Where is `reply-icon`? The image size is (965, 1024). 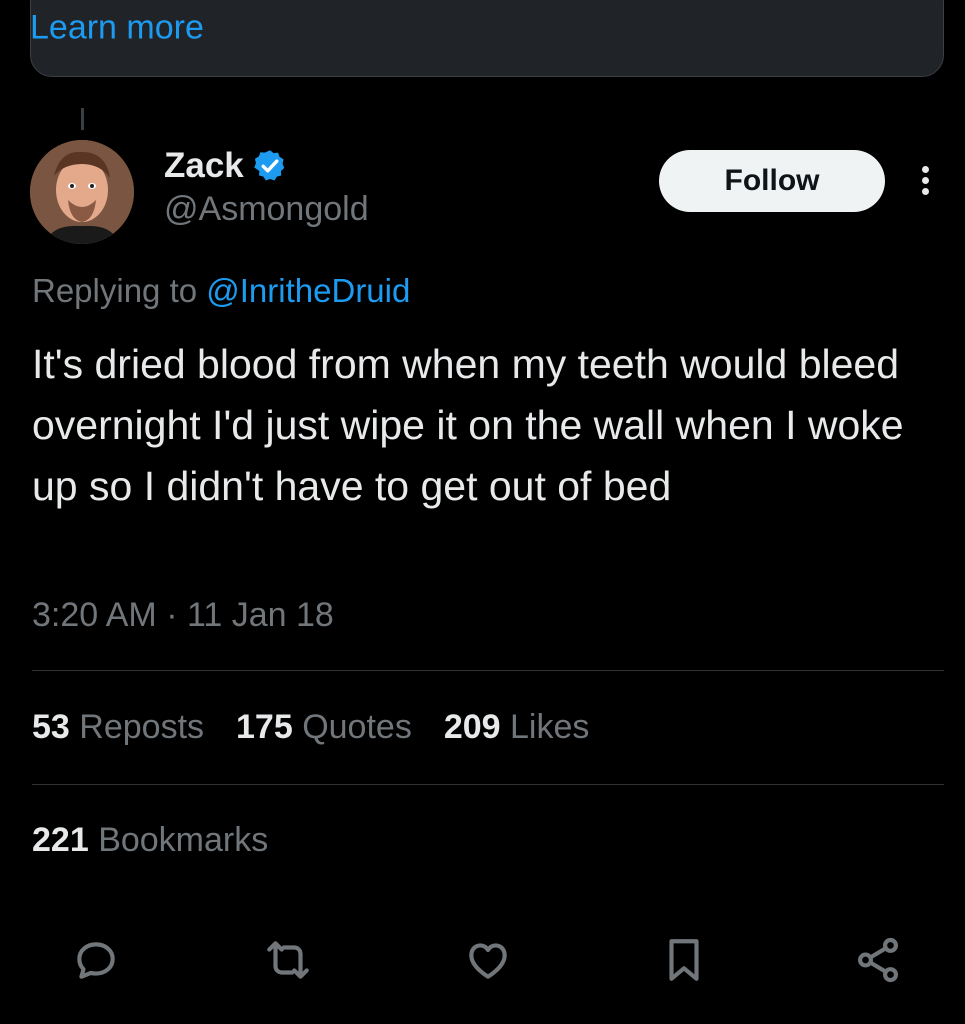 reply-icon is located at coordinates (96, 960).